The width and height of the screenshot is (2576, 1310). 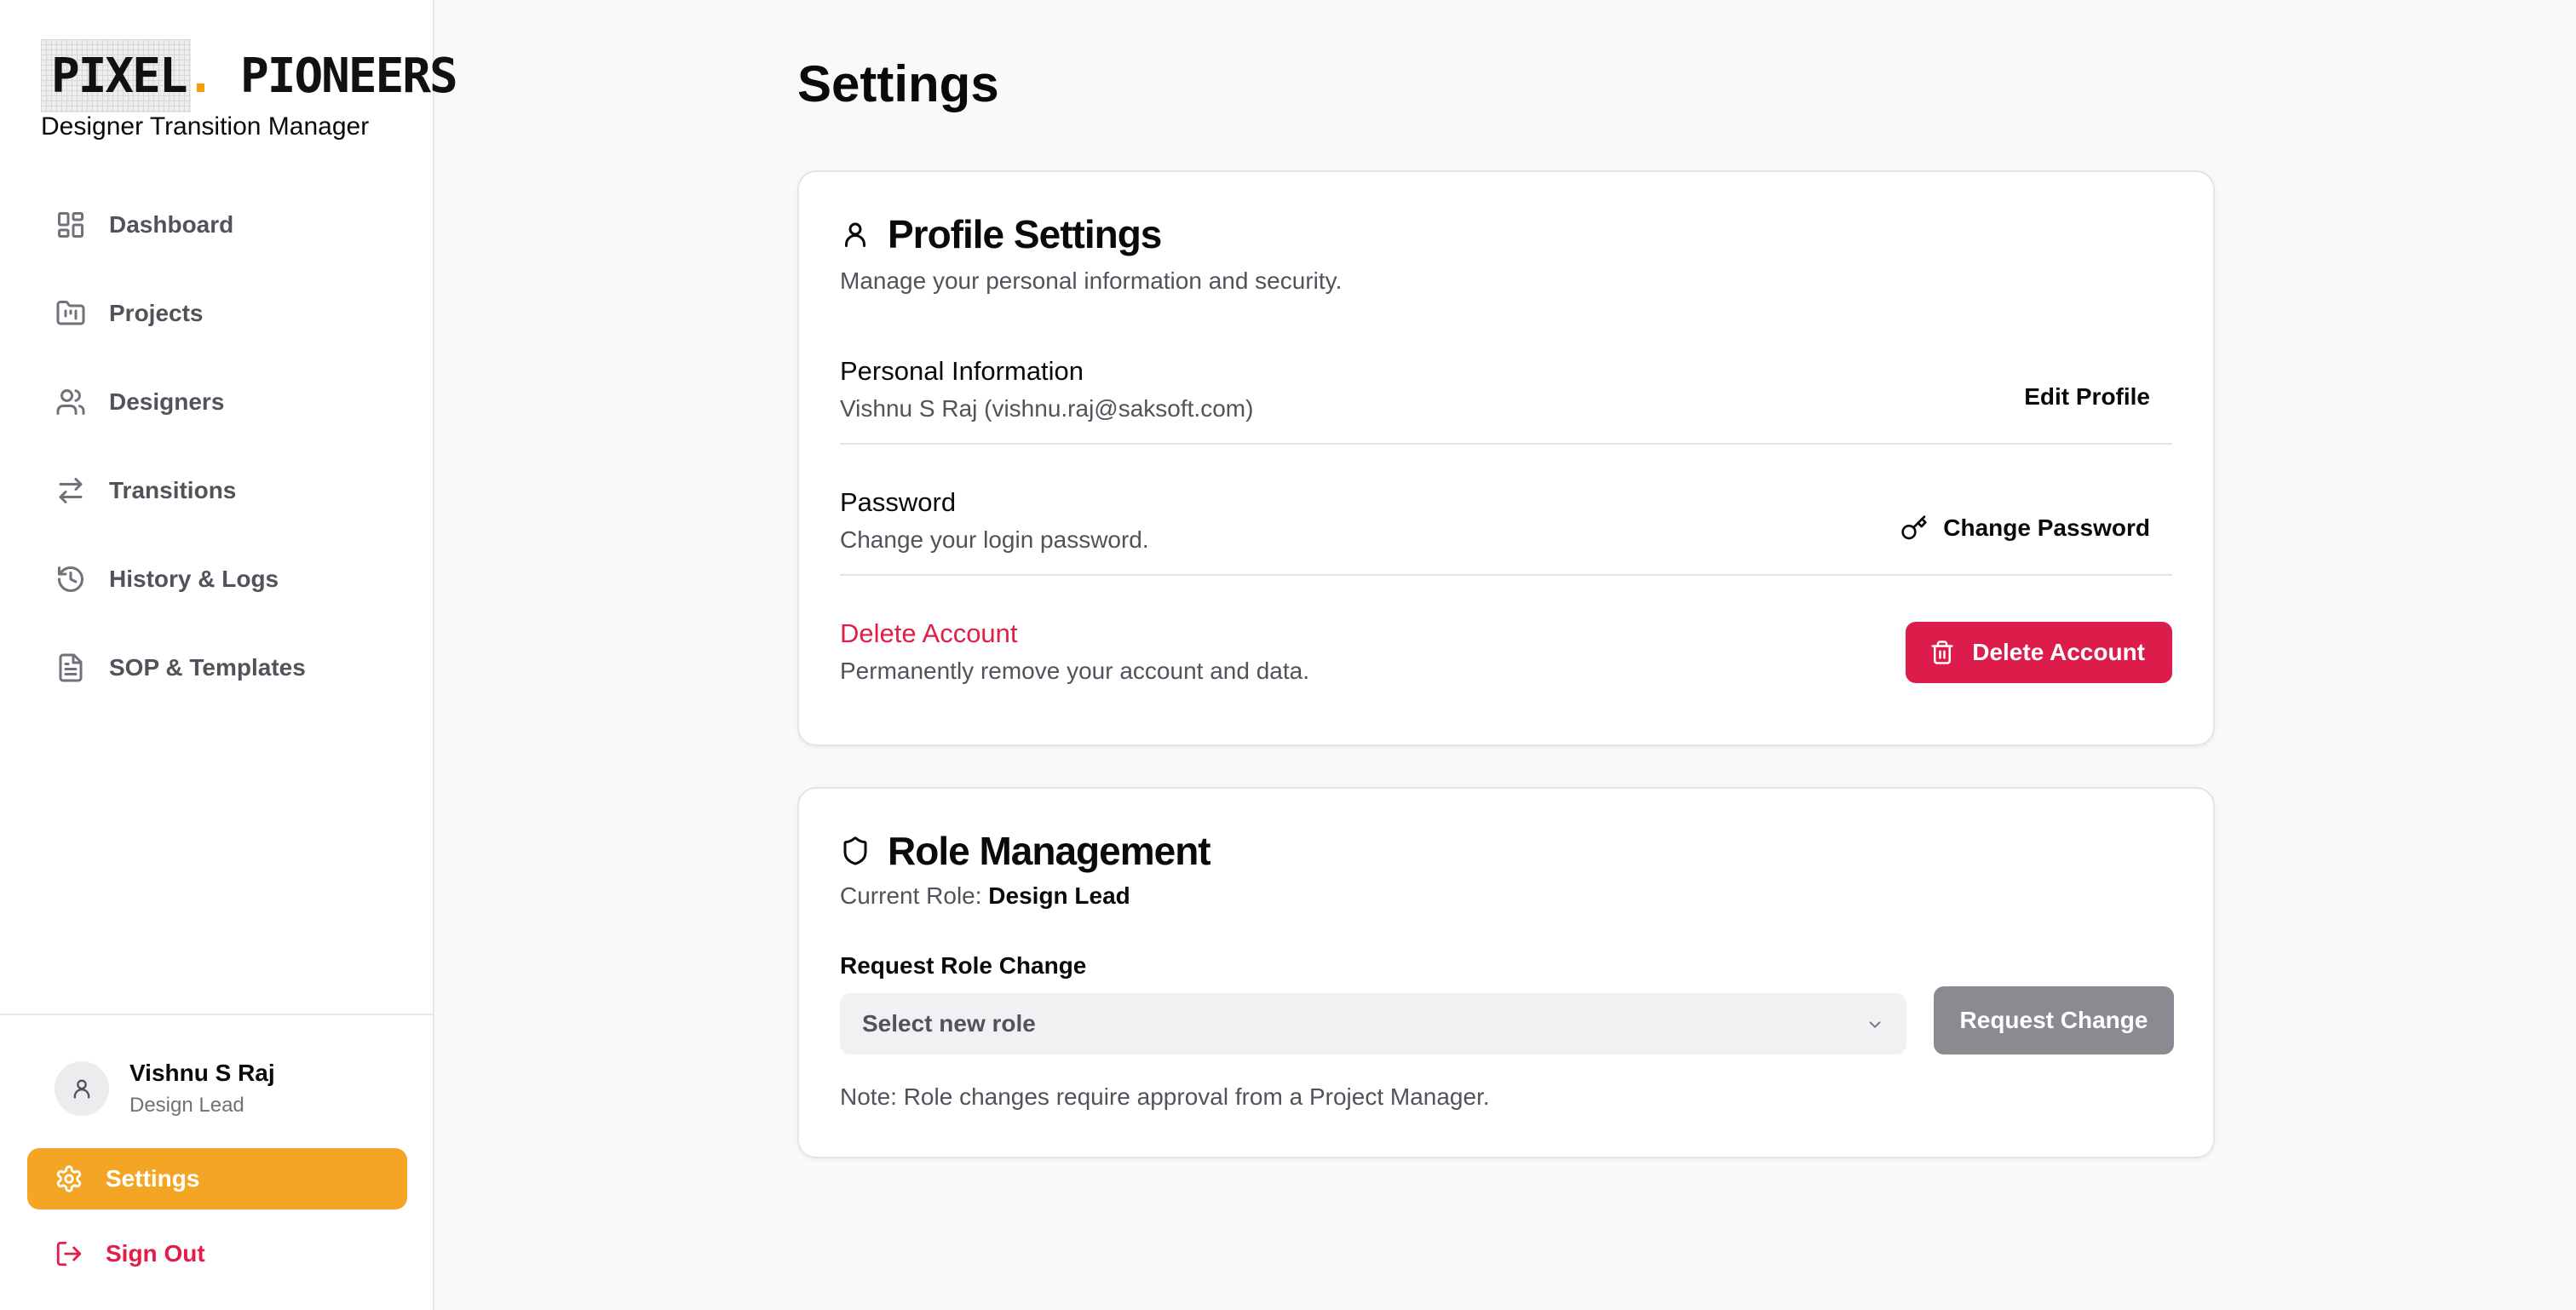 I want to click on arrows-left-right-icon, so click(x=71, y=490).